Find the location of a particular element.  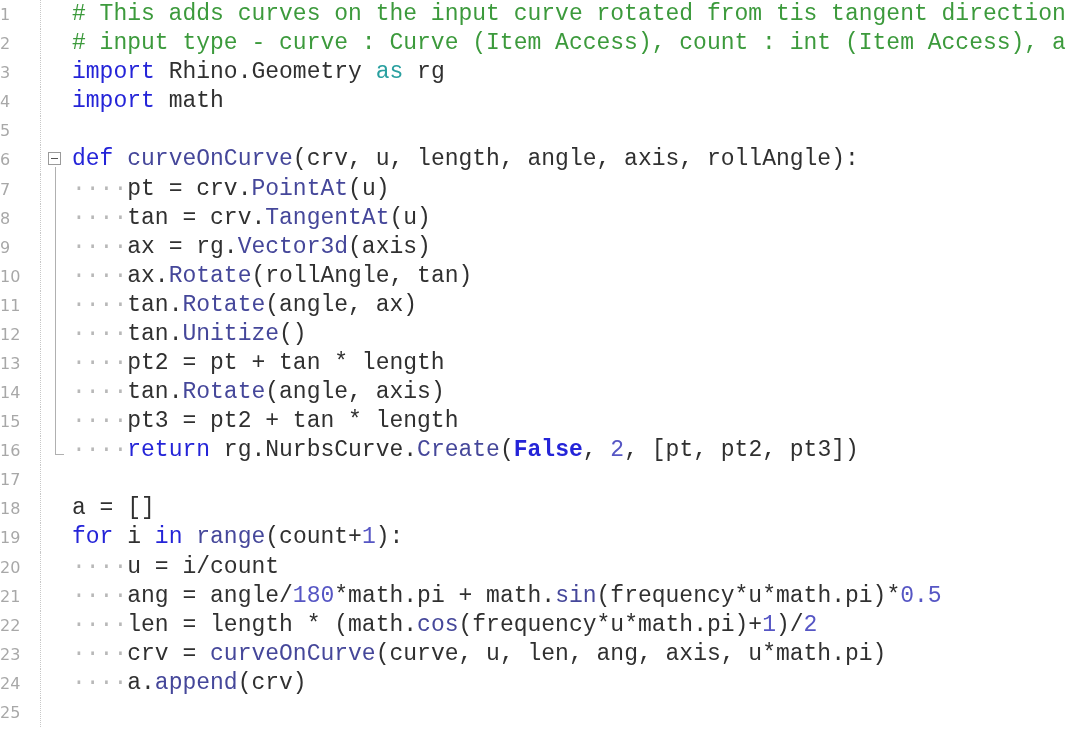

line-number: 20 is located at coordinates (20, 567).